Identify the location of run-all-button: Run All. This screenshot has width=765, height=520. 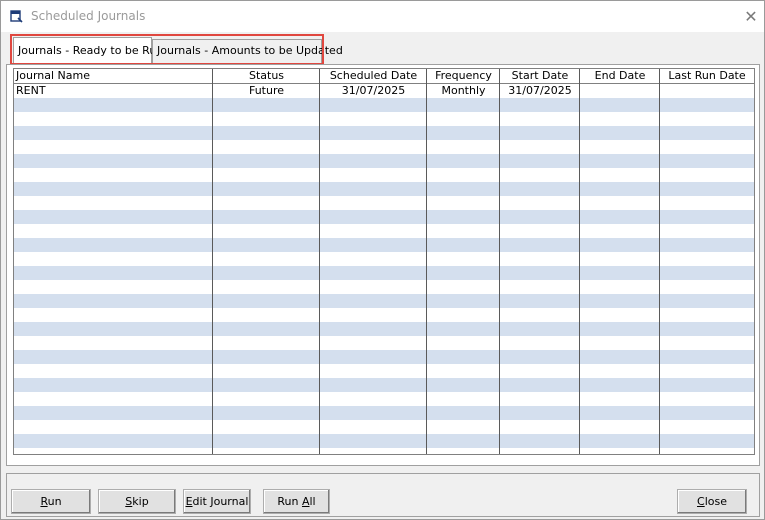
(296, 501).